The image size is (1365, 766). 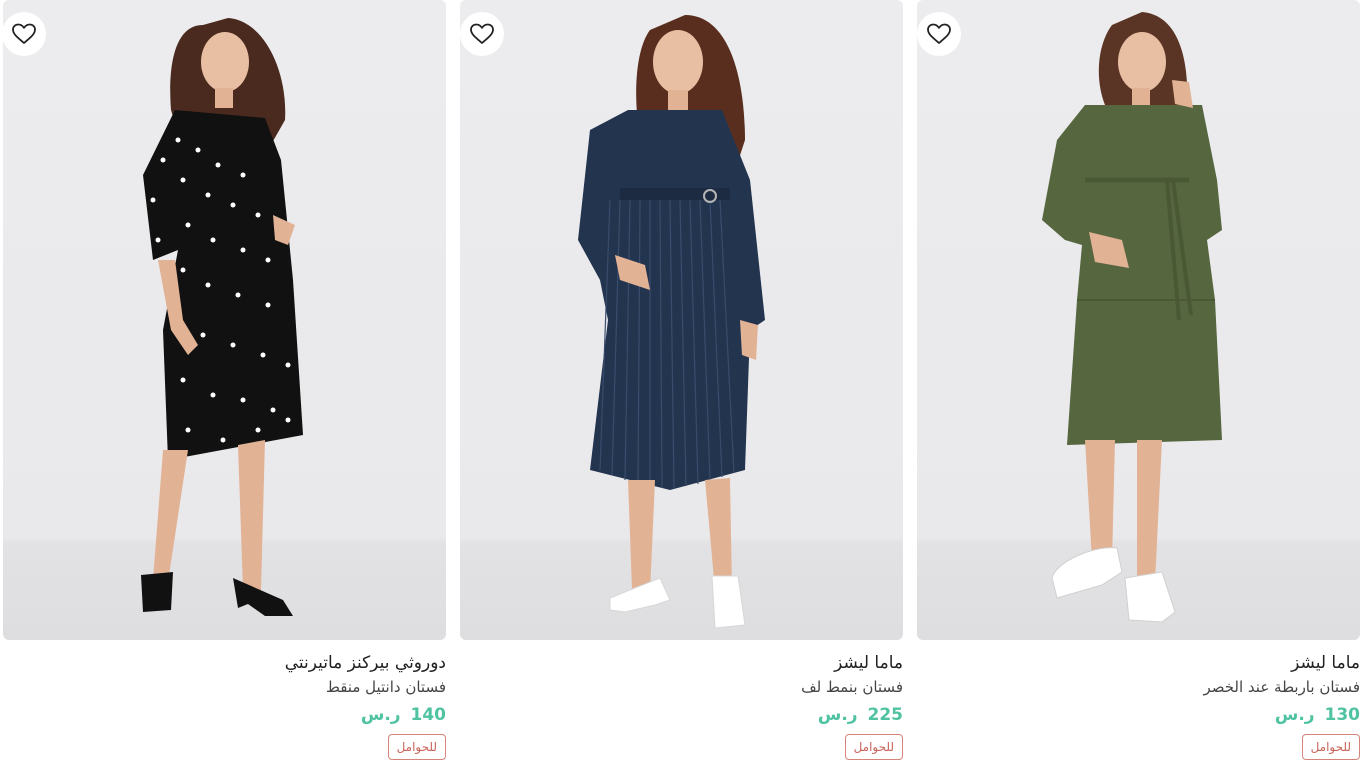 What do you see at coordinates (224, 715) in the screenshot?
I see `product-price: 140 ر.س` at bounding box center [224, 715].